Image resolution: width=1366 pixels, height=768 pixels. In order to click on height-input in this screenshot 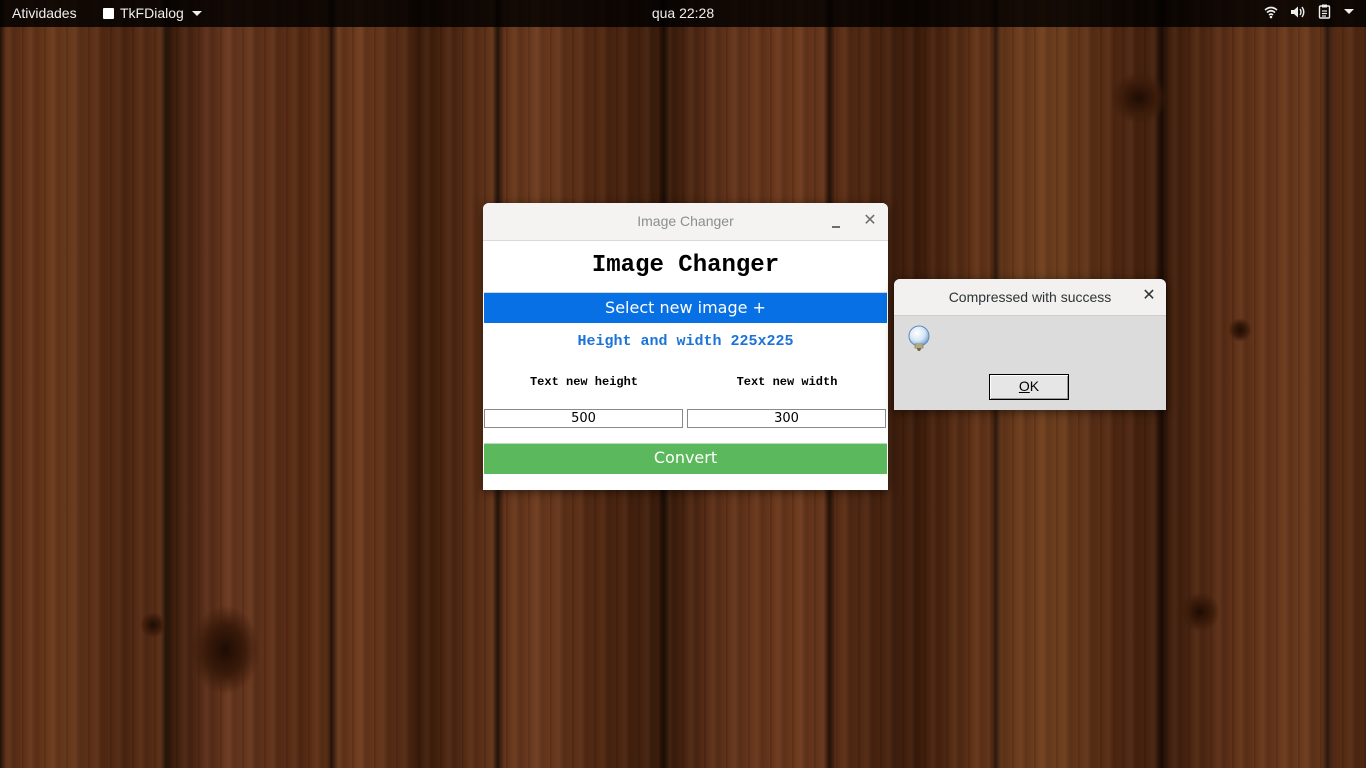, I will do `click(583, 418)`.